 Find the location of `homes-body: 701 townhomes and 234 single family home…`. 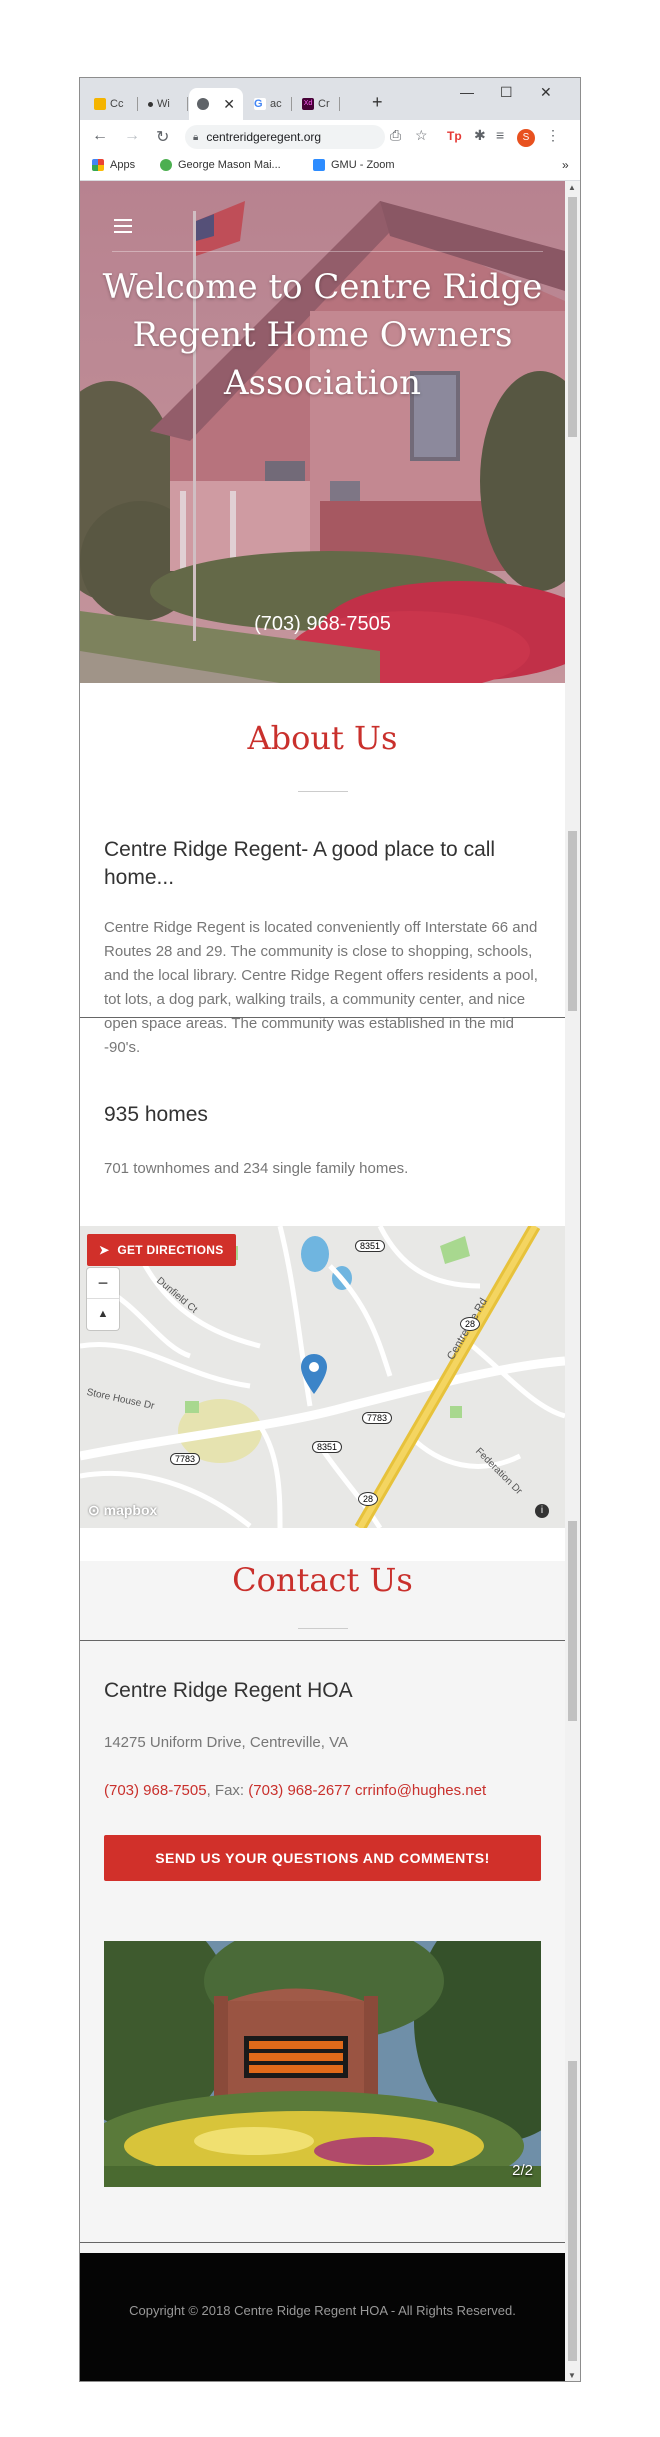

homes-body: 701 townhomes and 234 single family home… is located at coordinates (256, 1168).